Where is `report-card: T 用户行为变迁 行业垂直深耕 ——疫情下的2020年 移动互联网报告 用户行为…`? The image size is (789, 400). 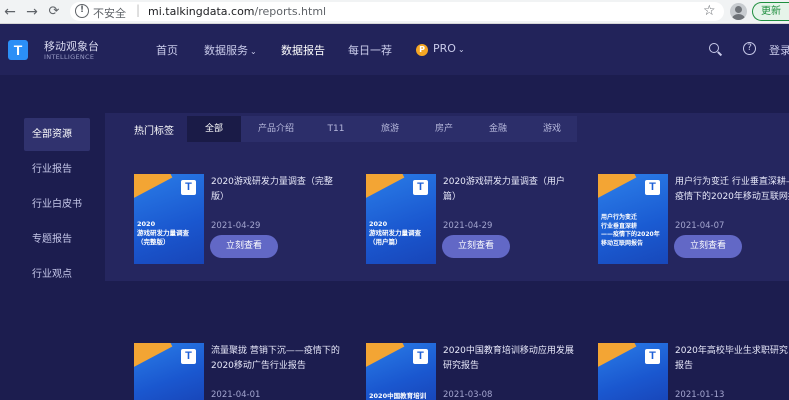 report-card: T 用户行为变迁 行业垂直深耕 ——疫情下的2020年 移动互联网报告 用户行为… is located at coordinates (693, 220).